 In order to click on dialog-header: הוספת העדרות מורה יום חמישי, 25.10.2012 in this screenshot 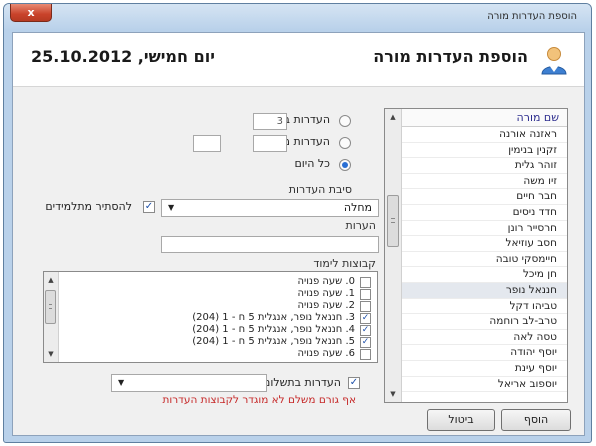, I will do `click(298, 60)`.